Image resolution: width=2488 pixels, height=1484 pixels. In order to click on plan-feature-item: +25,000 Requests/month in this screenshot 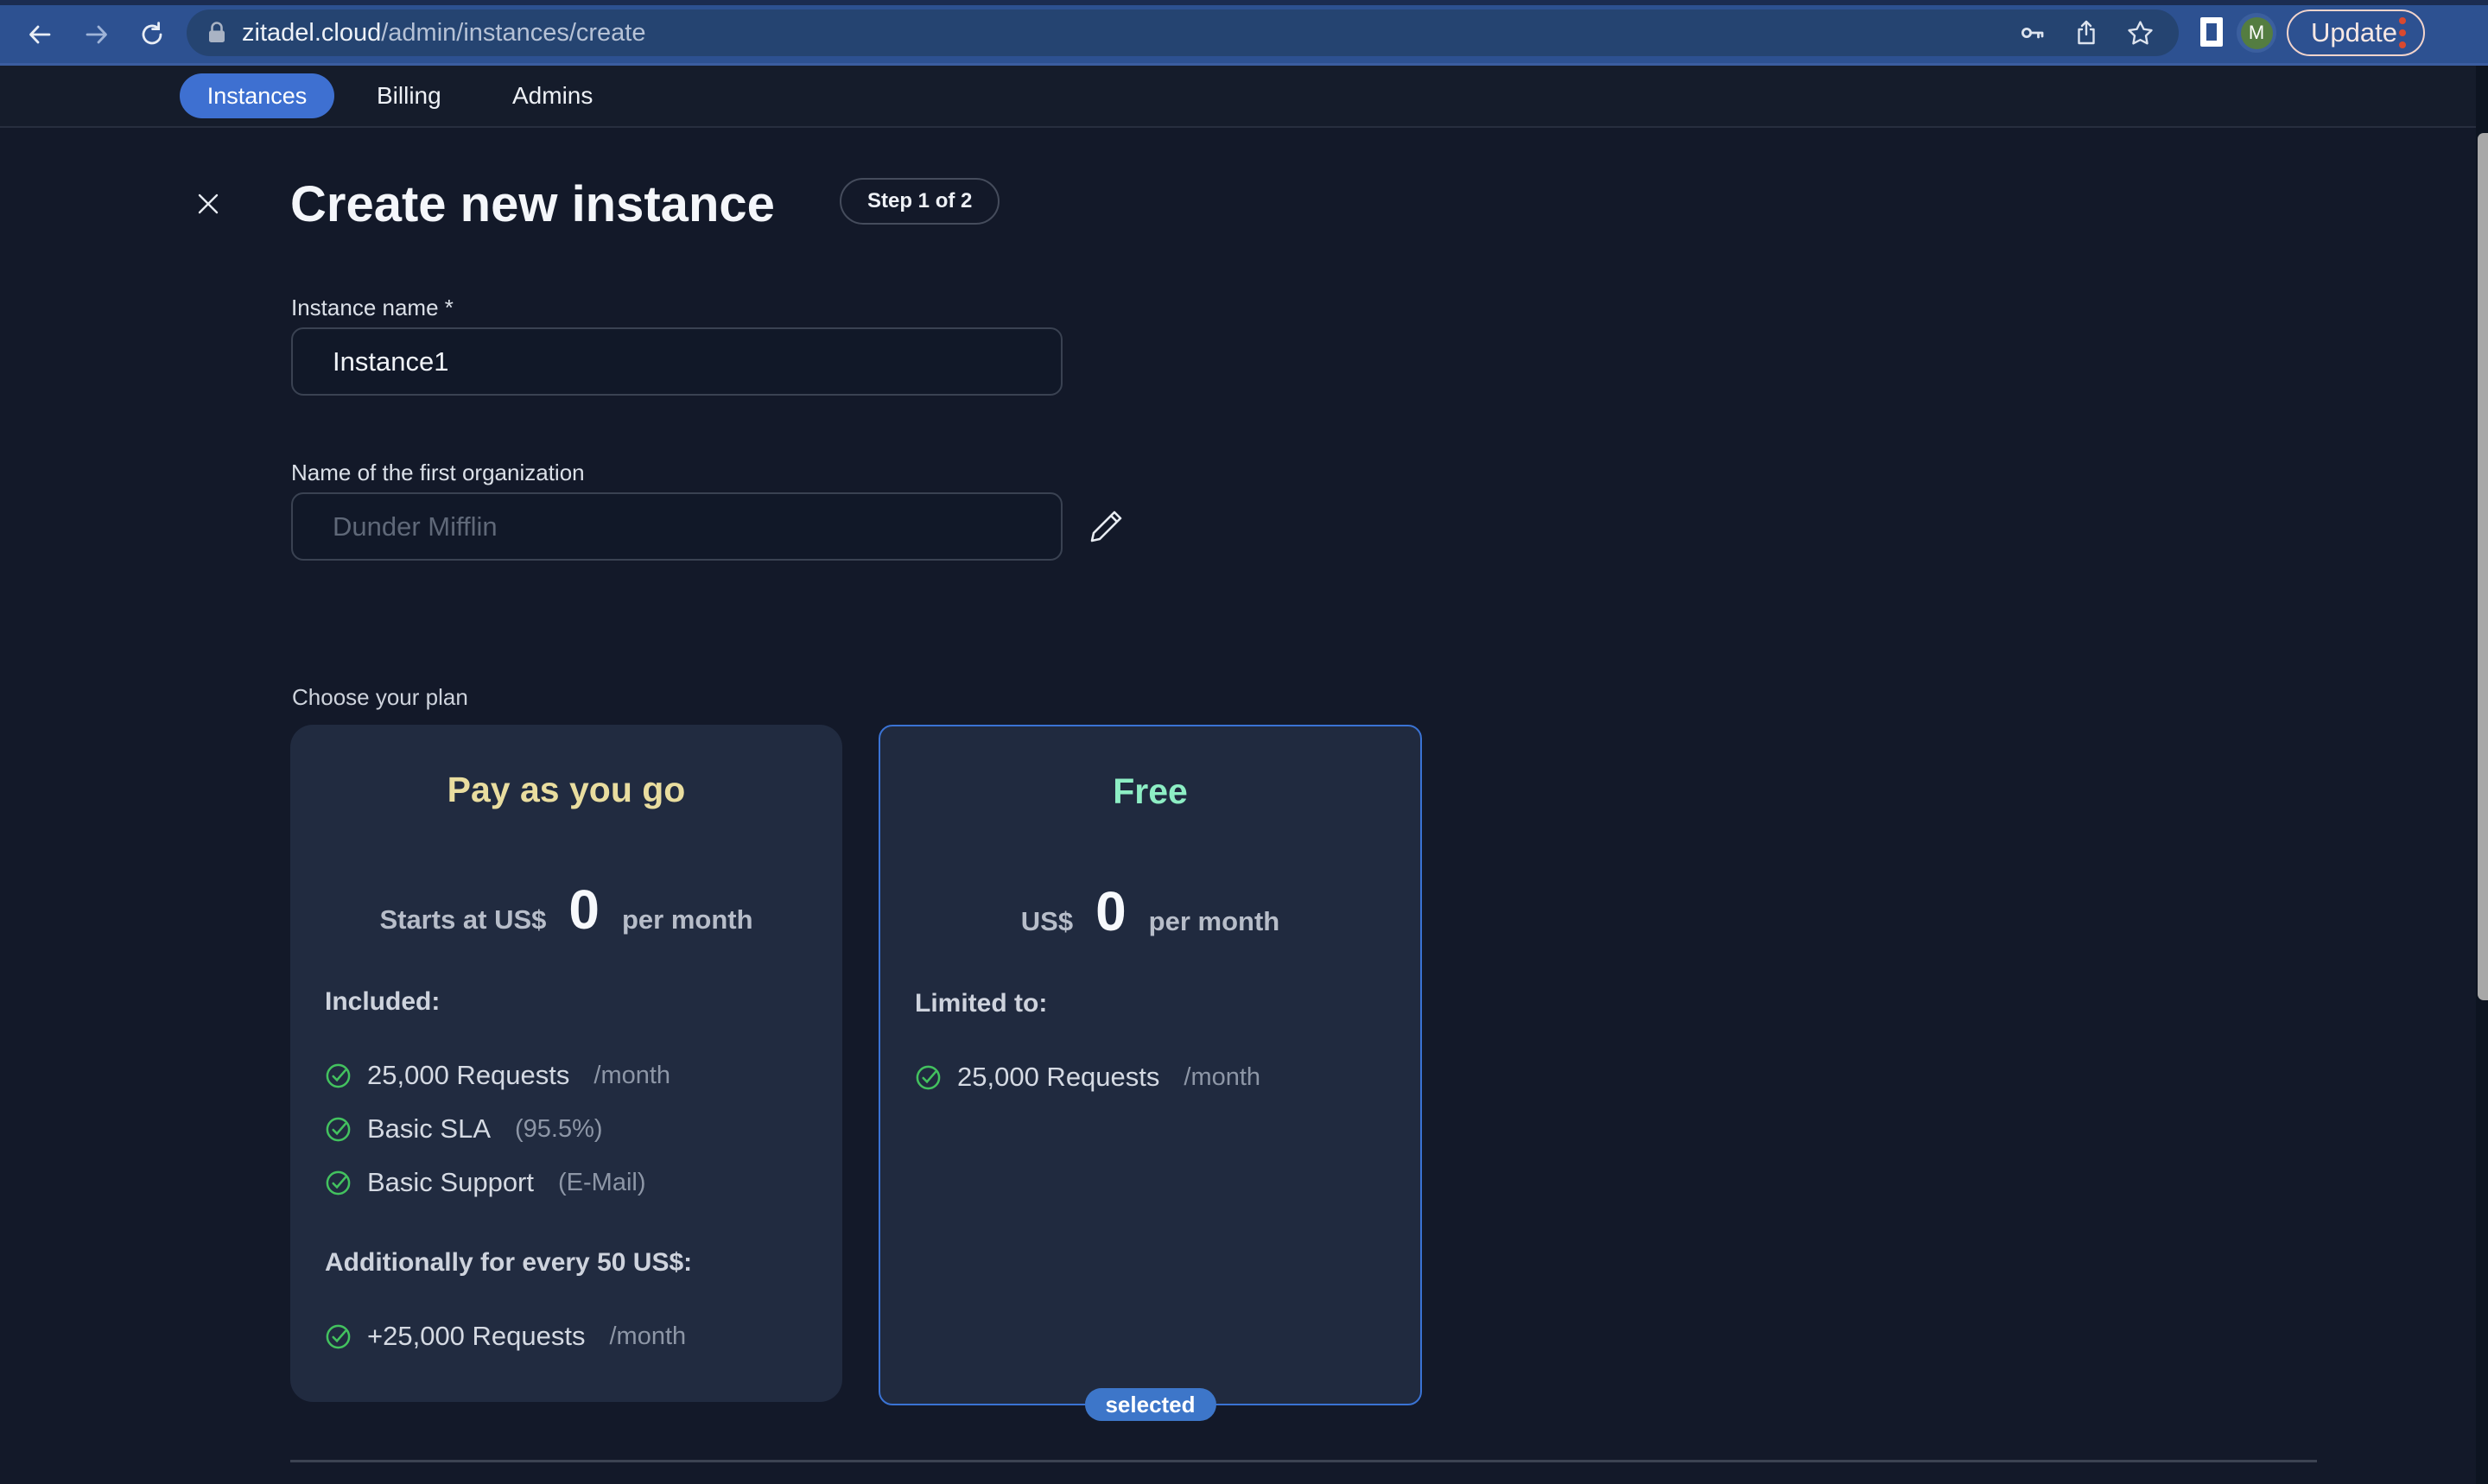, I will do `click(566, 1336)`.